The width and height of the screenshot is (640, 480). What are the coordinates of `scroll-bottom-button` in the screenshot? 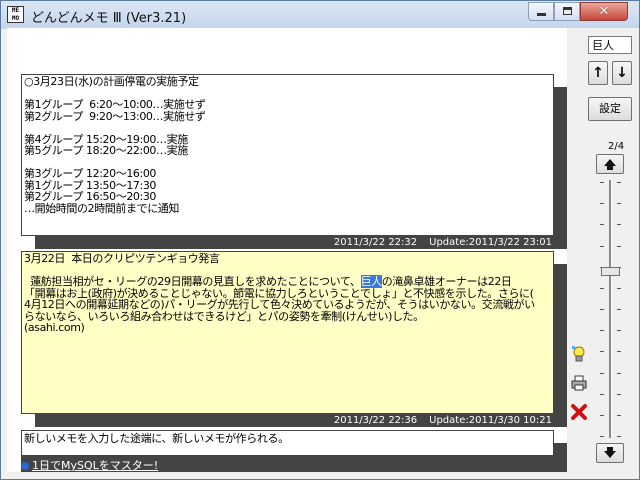 It's located at (610, 453).